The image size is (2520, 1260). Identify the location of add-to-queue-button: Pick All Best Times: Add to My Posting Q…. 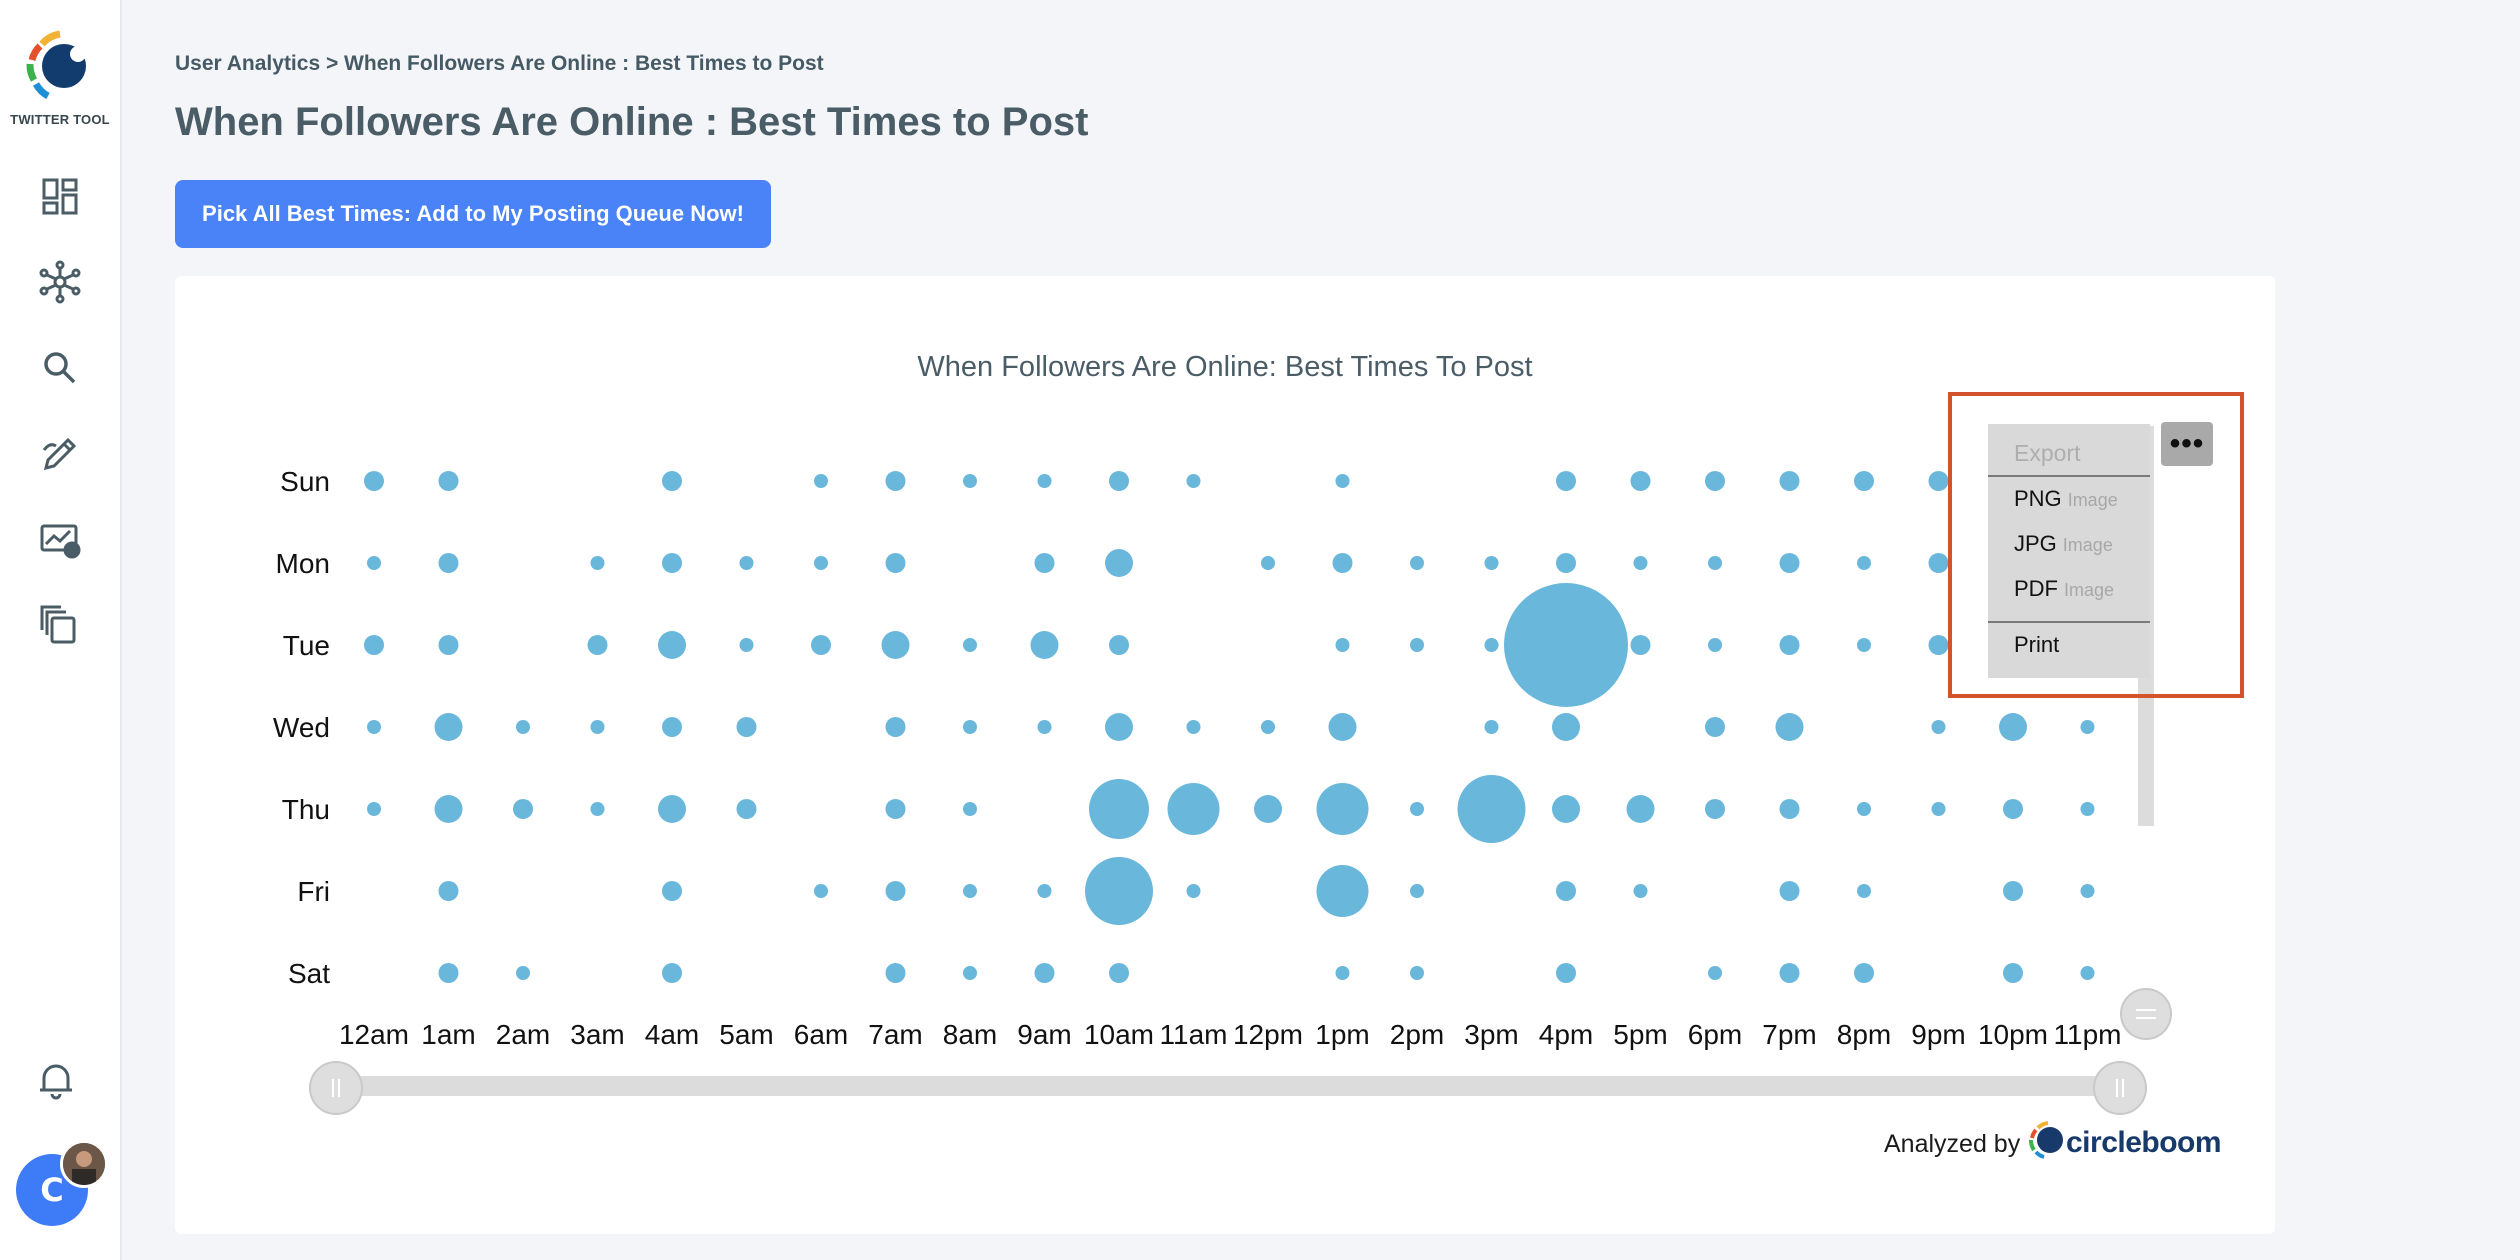
(473, 214).